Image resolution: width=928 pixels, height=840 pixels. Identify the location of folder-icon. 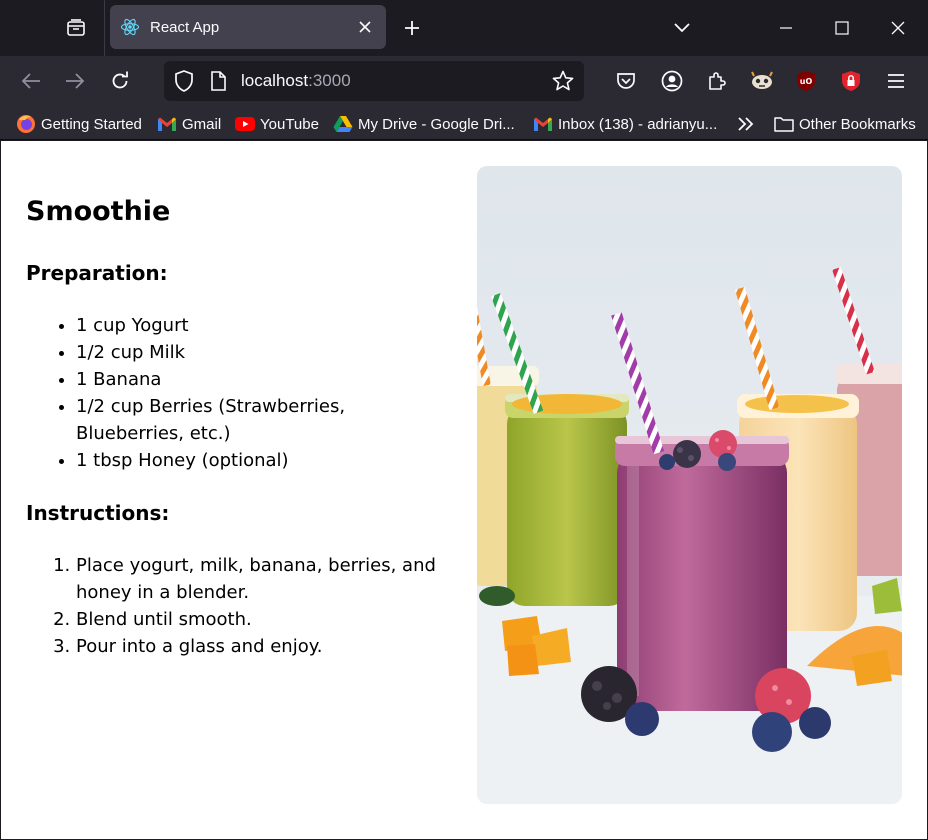
(784, 124).